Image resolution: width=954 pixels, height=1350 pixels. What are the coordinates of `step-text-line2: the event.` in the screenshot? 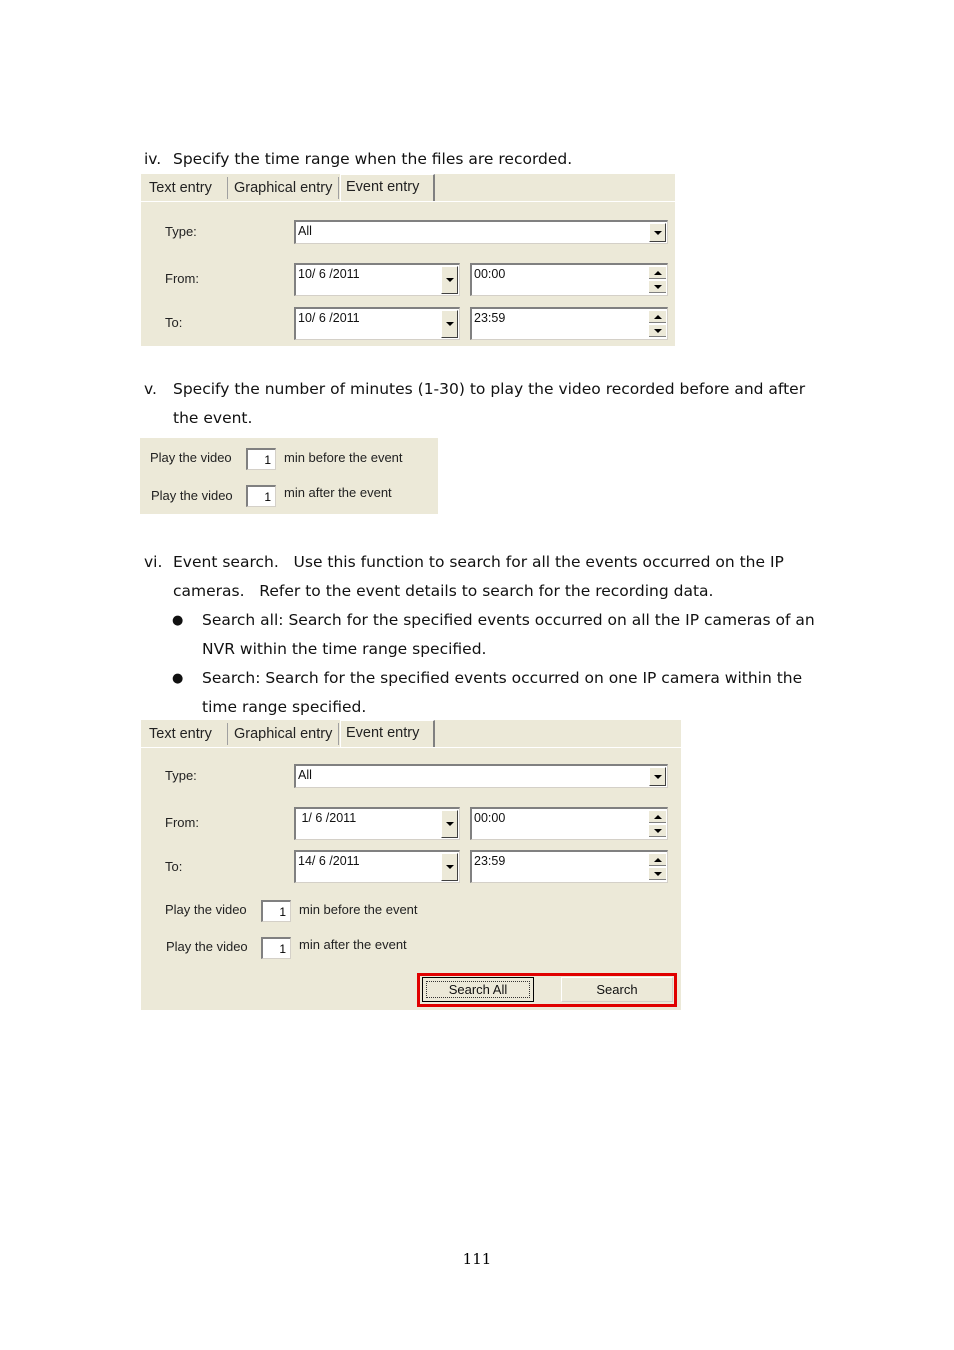 It's located at (213, 418).